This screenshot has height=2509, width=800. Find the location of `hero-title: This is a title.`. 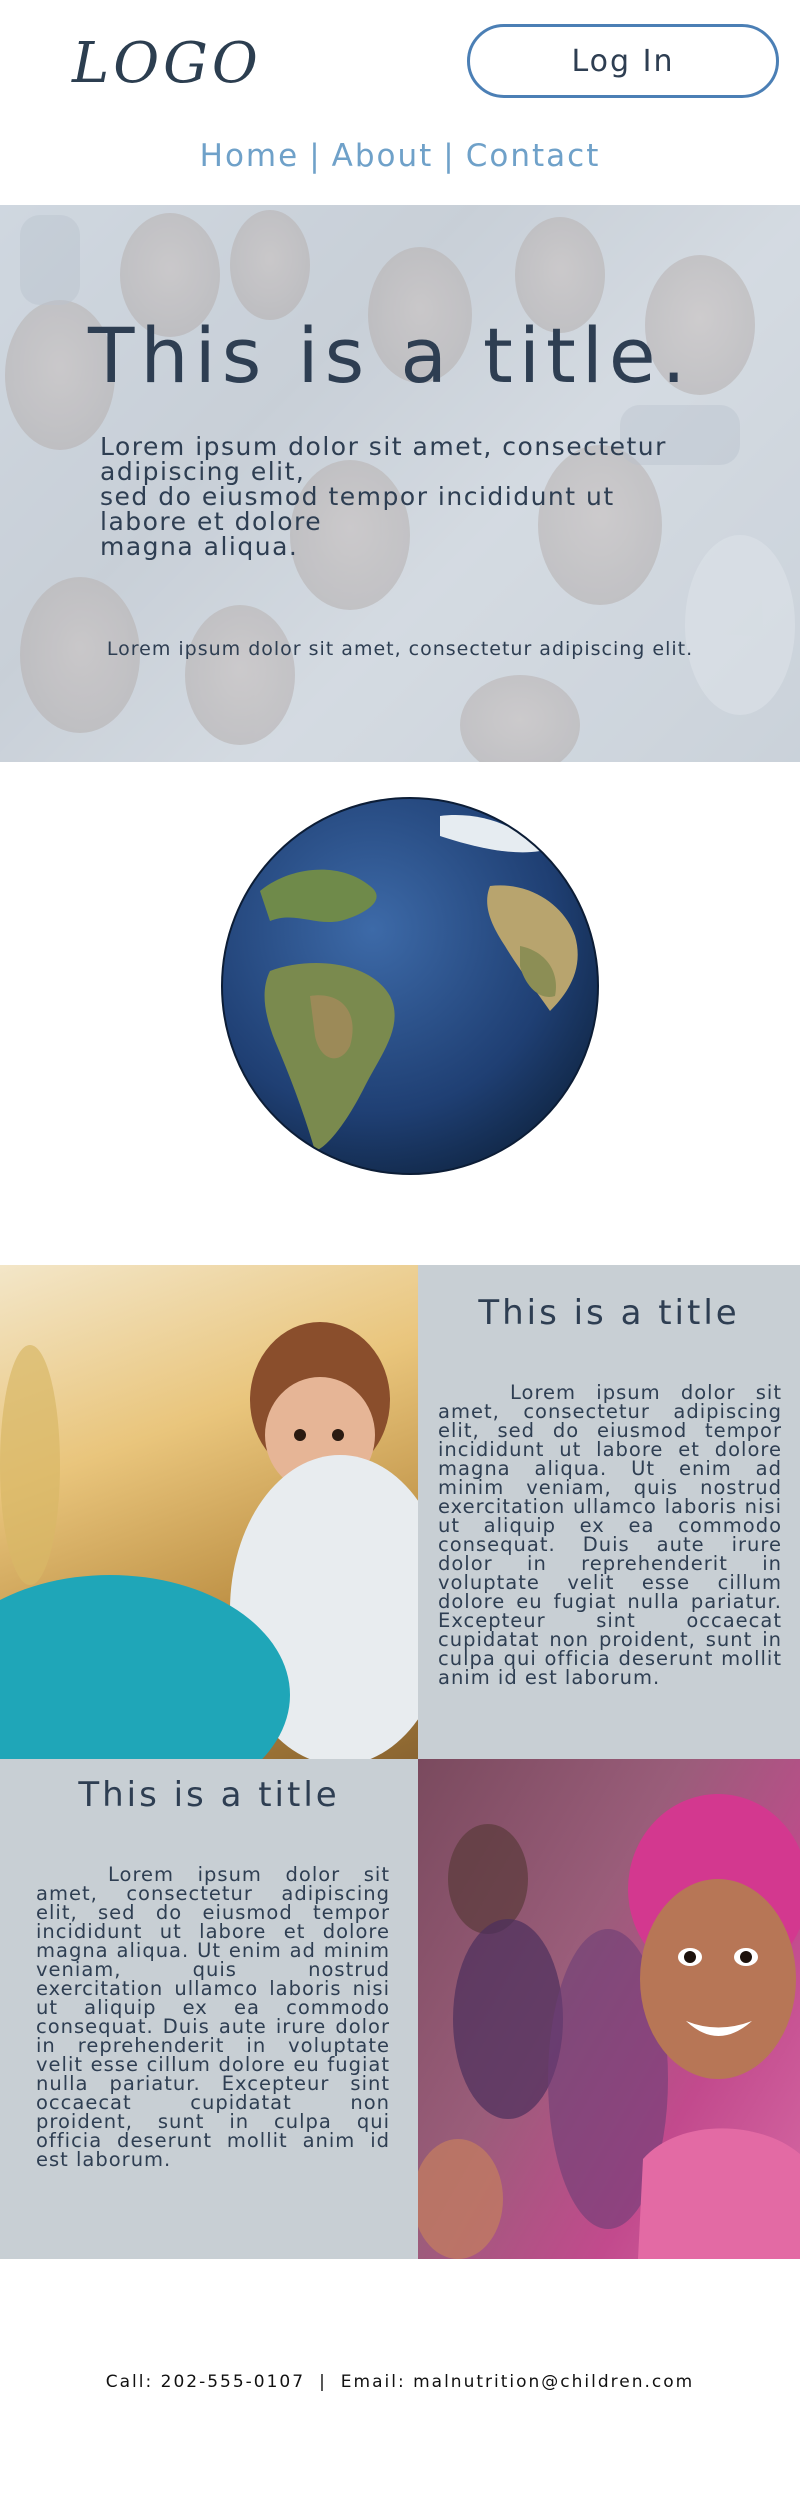

hero-title: This is a title. is located at coordinates (390, 355).